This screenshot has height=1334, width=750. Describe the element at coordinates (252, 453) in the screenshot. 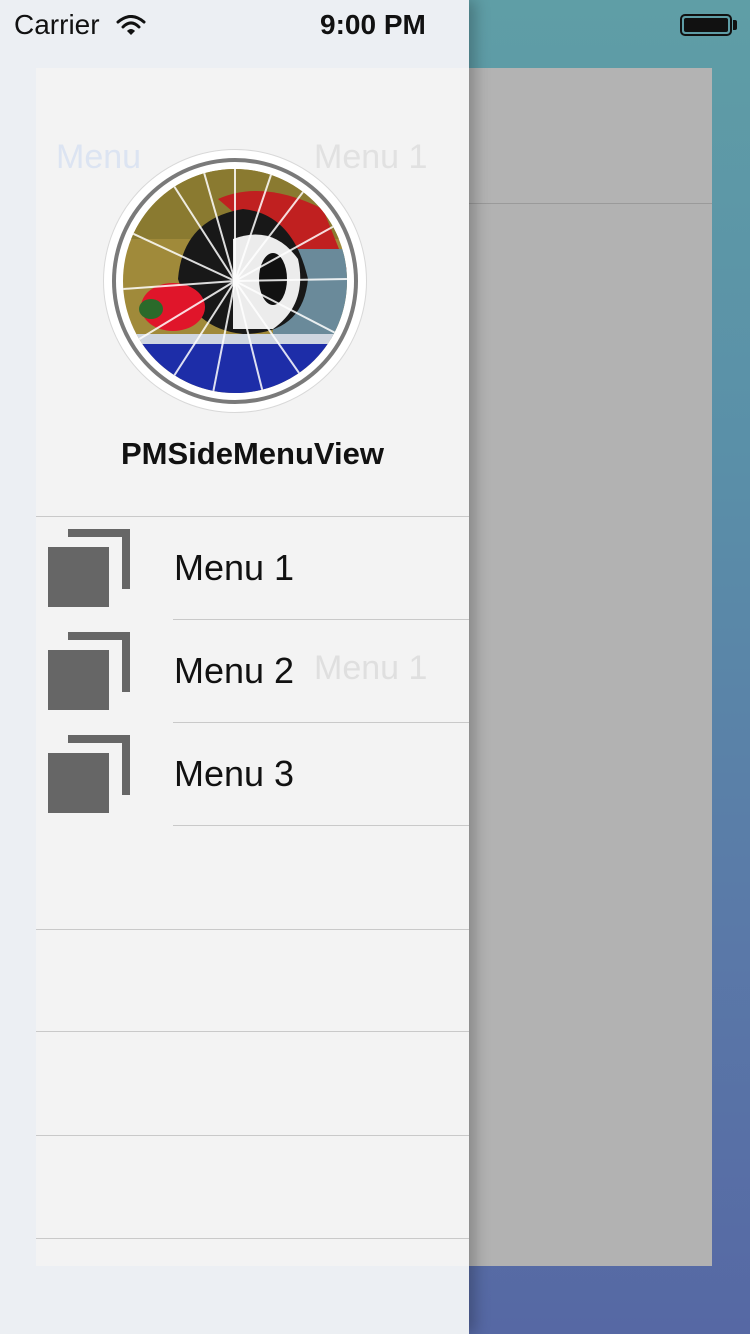

I see `profile-name: PMSideMenuView` at that location.